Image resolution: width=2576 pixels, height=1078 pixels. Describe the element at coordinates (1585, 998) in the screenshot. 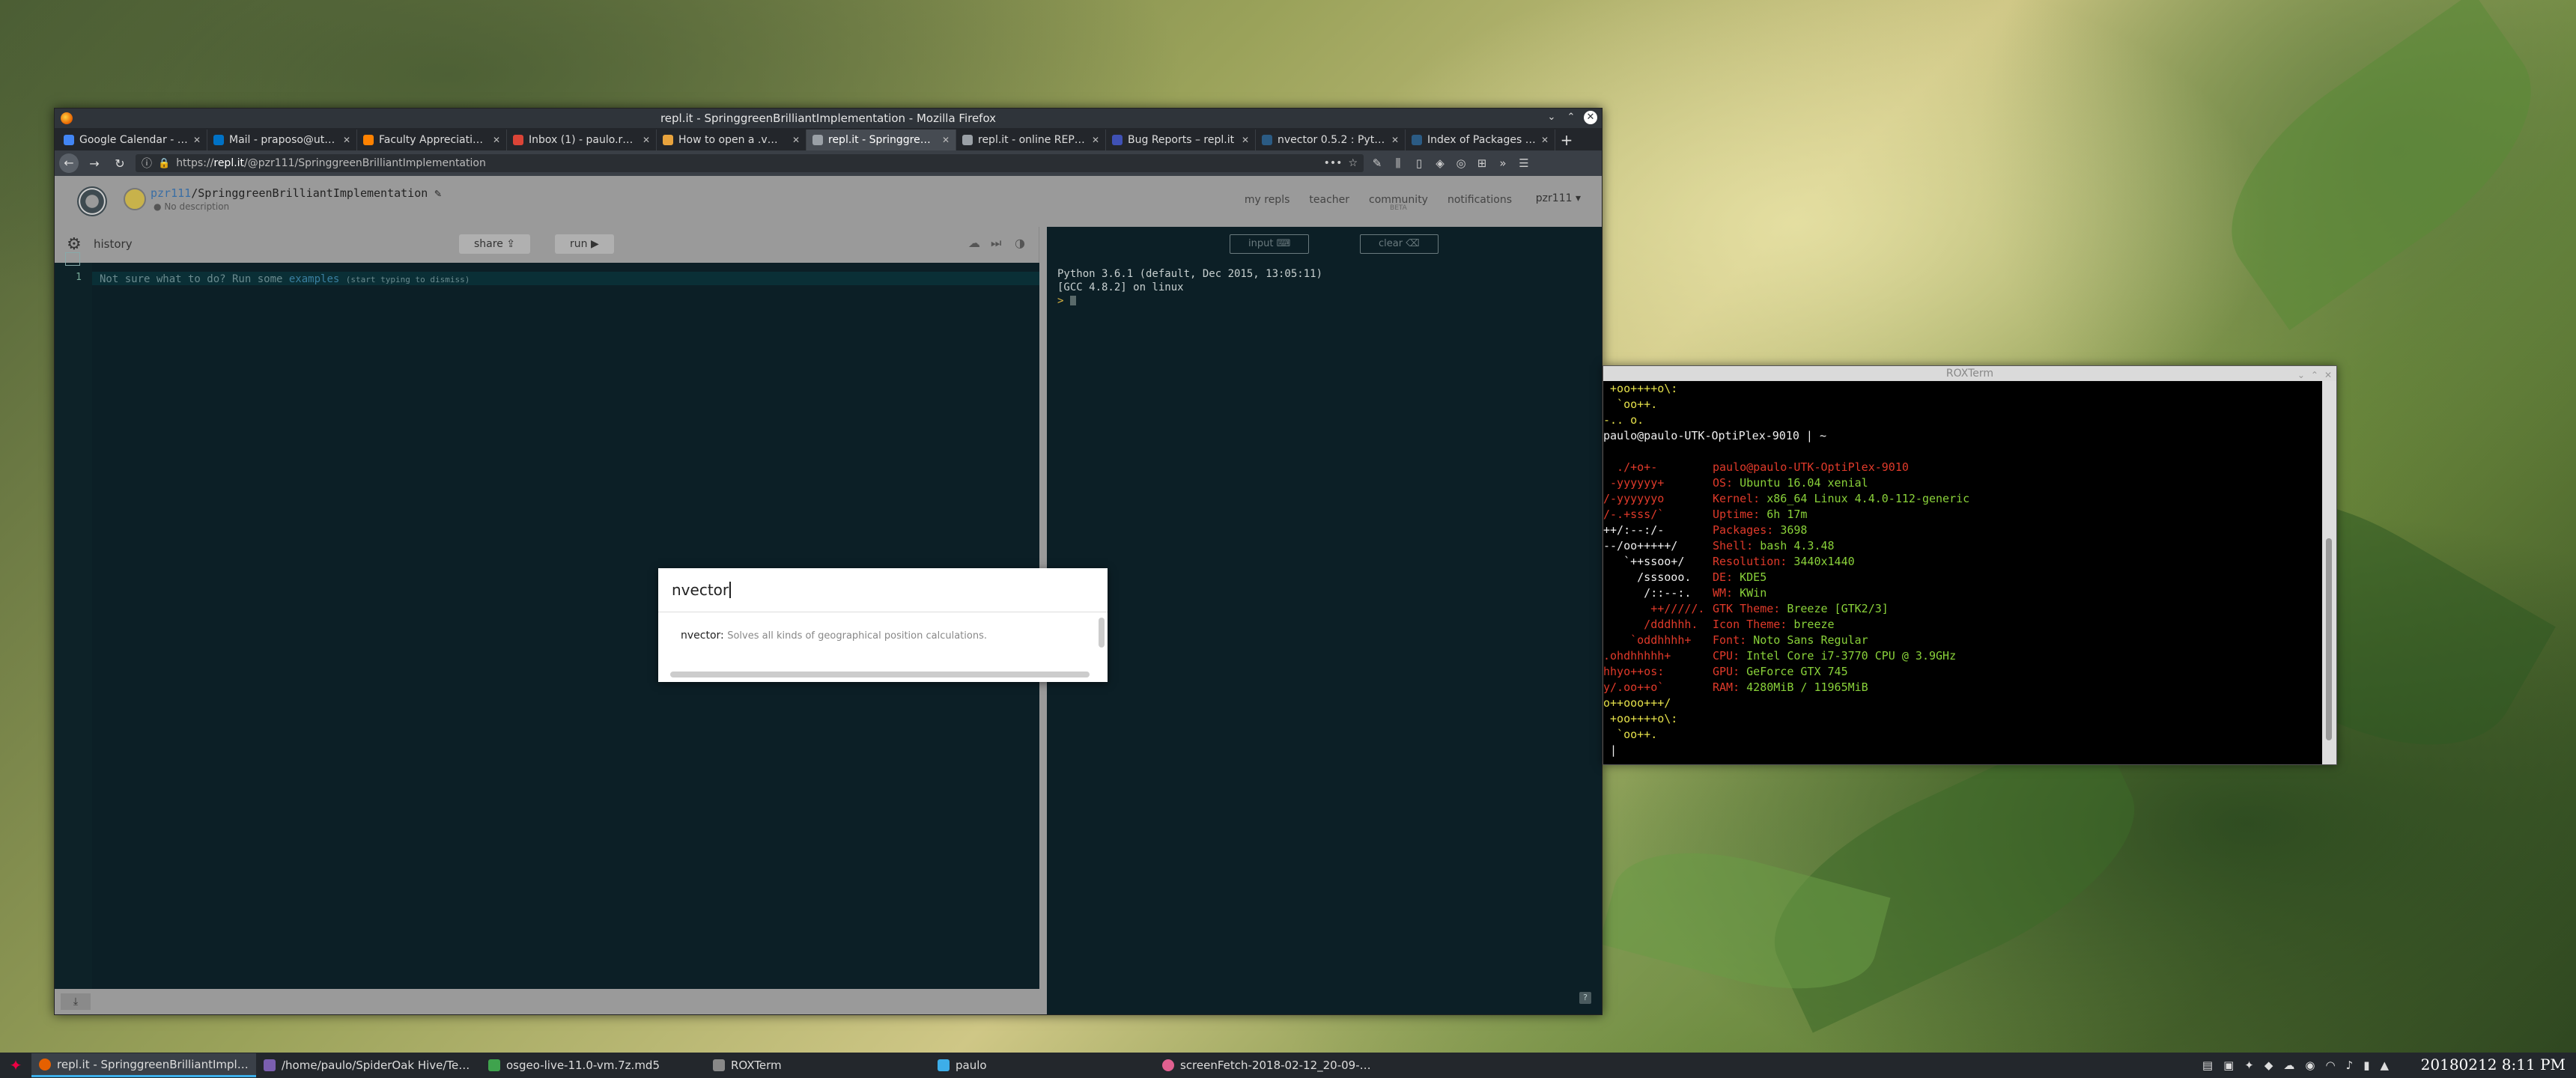

I see `help-icon: ?` at that location.